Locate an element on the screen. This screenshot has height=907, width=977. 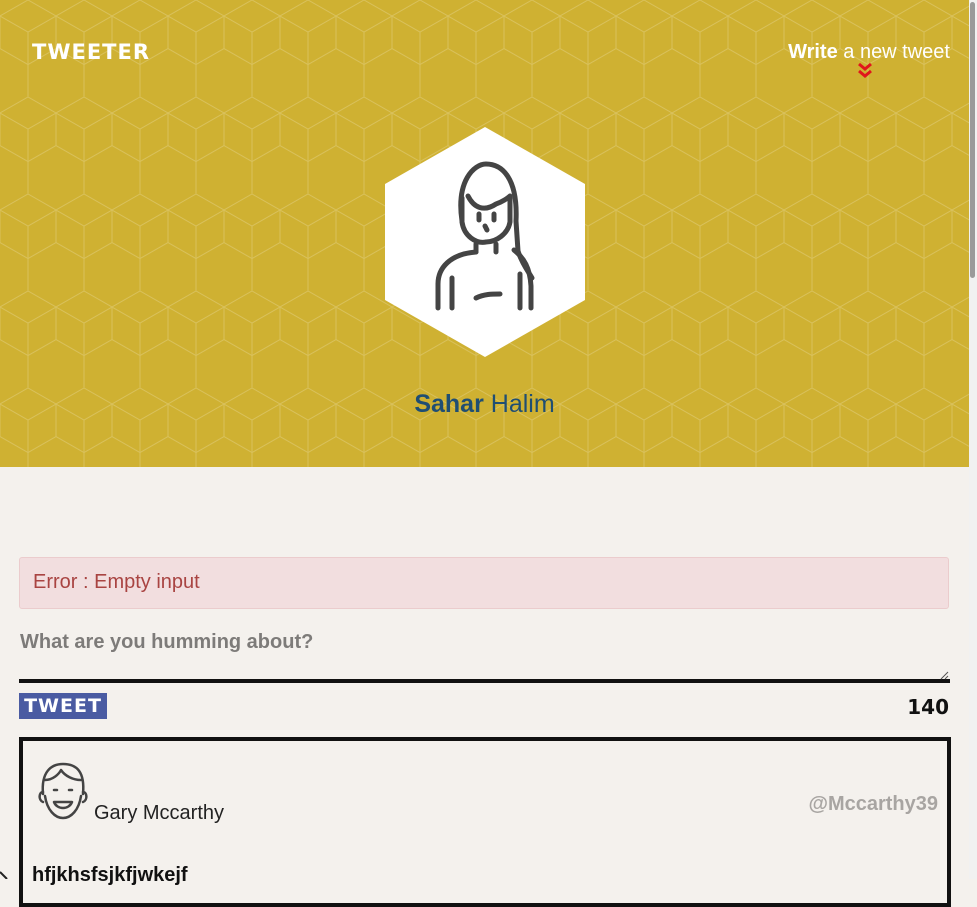
scrollbar-thumb is located at coordinates (972, 140).